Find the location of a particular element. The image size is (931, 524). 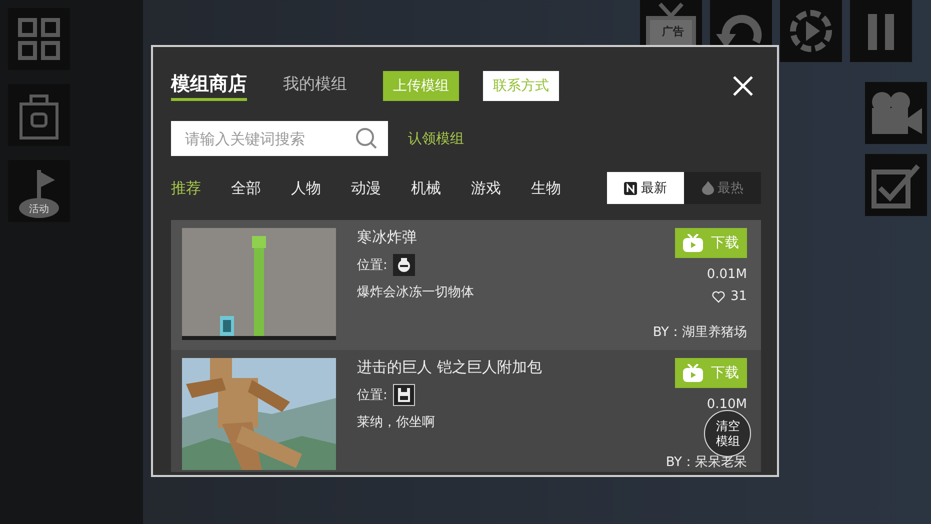

mod-title: 进击的巨人 铠之巨人附加包 is located at coordinates (450, 367).